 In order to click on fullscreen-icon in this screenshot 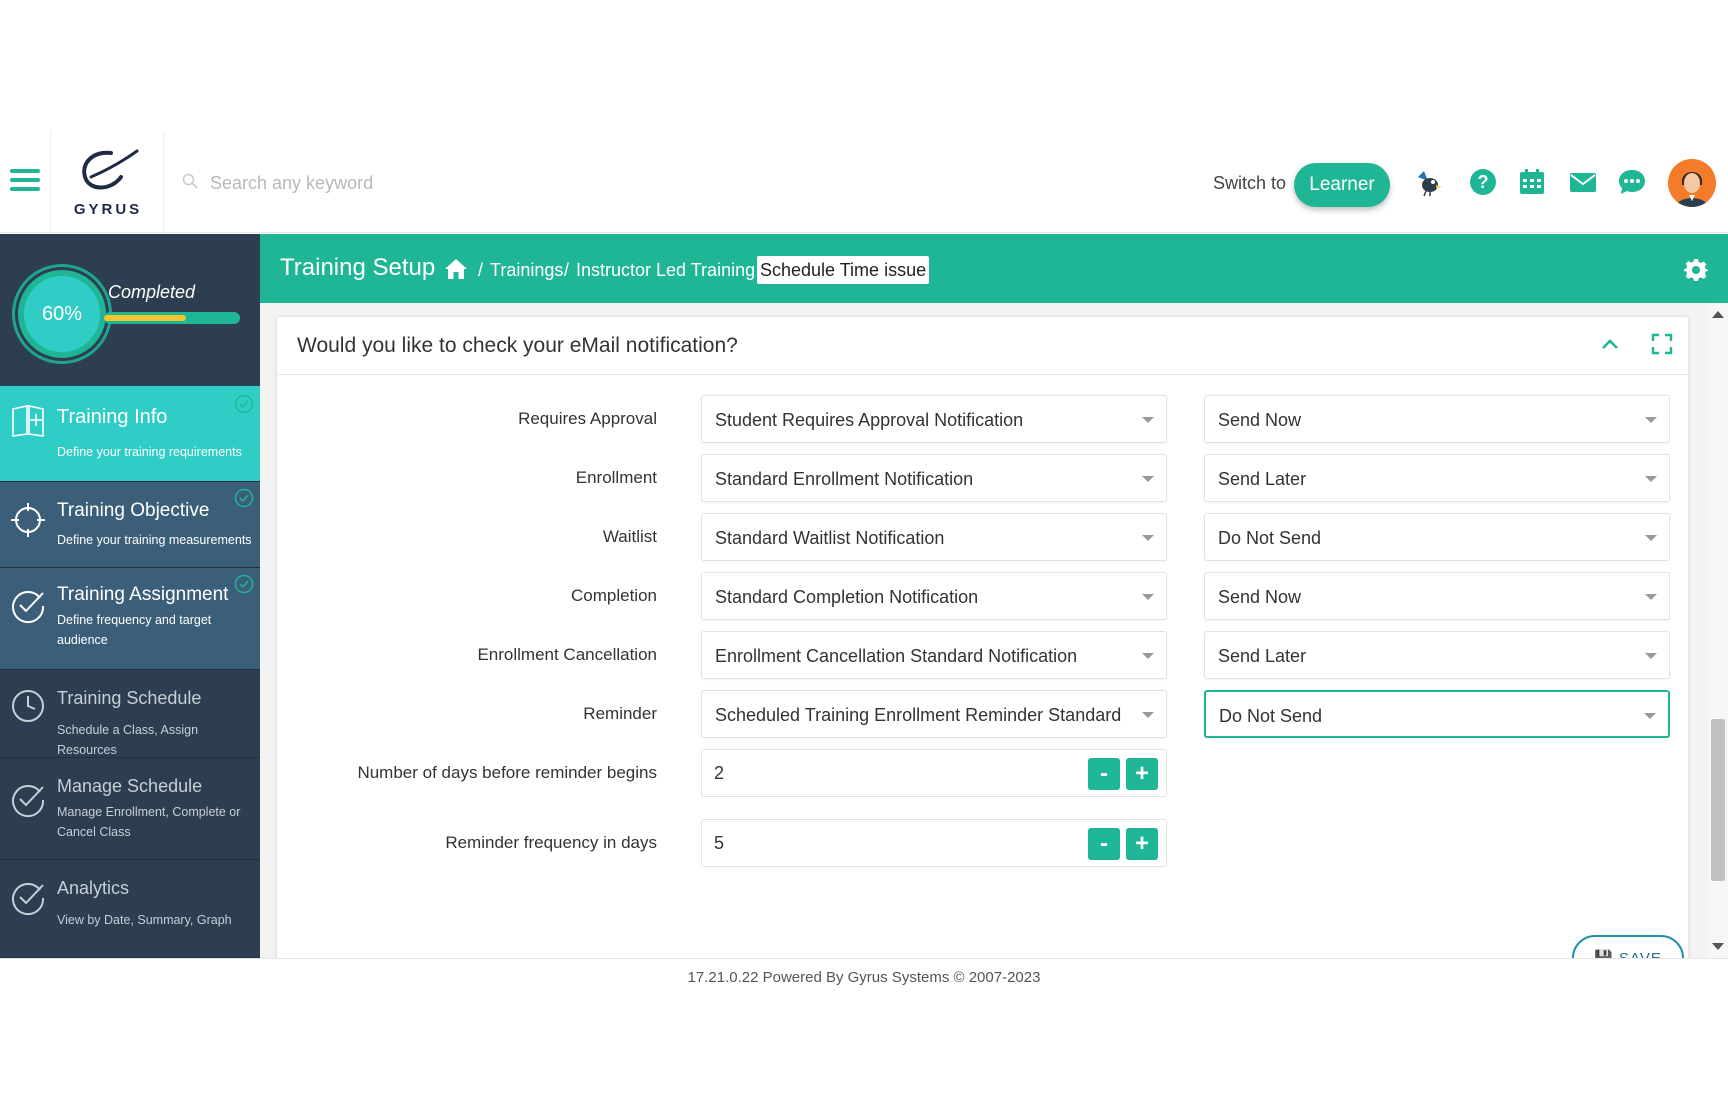, I will do `click(1662, 344)`.